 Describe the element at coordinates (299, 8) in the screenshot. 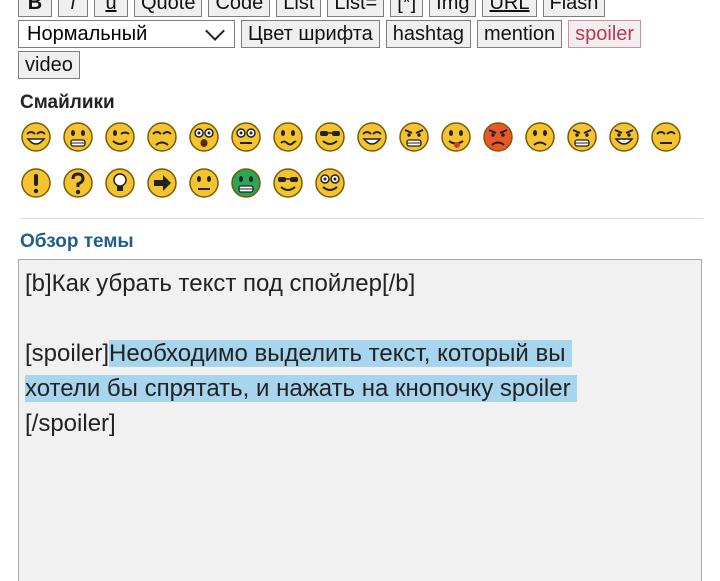

I see `list-button: List` at that location.